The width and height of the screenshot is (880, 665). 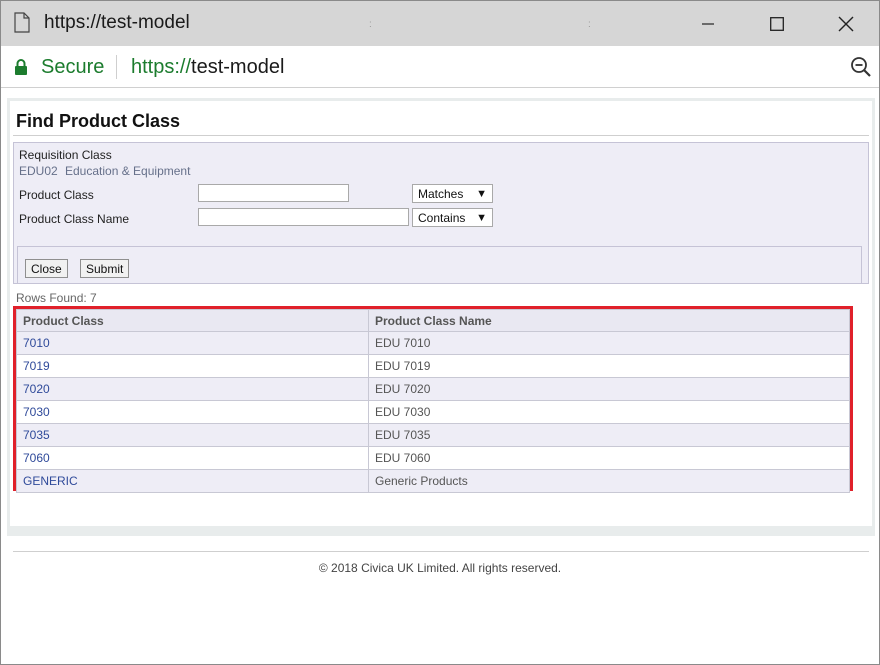 I want to click on product-class-name-operator-value: Contains, so click(x=442, y=217).